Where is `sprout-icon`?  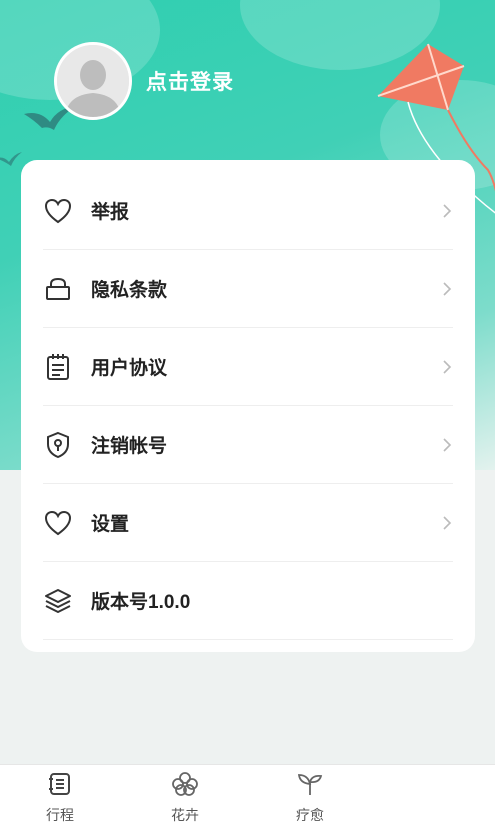
sprout-icon is located at coordinates (310, 784).